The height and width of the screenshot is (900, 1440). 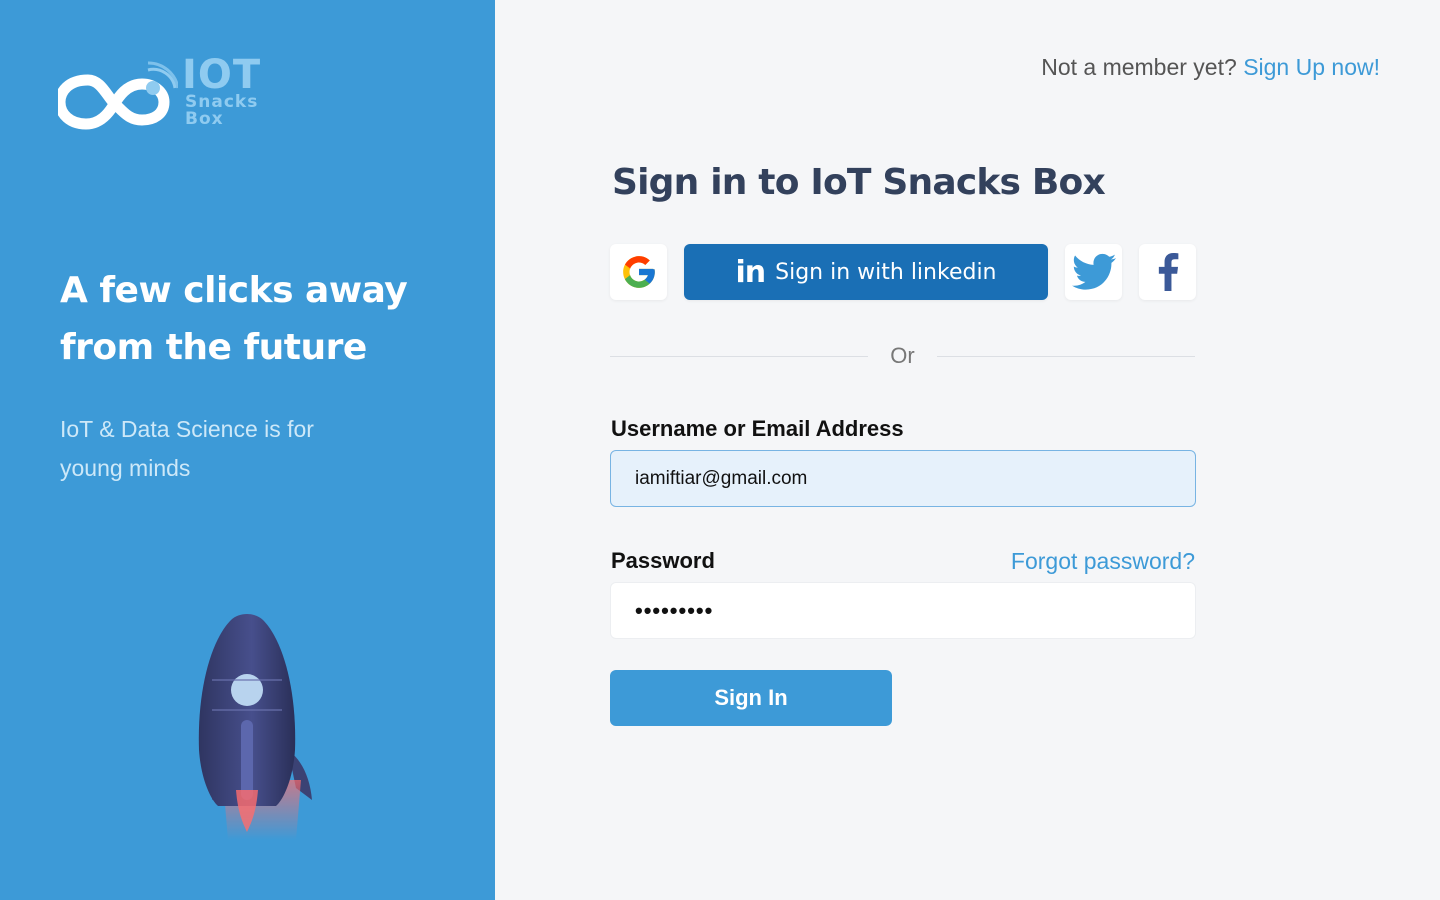 I want to click on password-label: Password, so click(x=663, y=560).